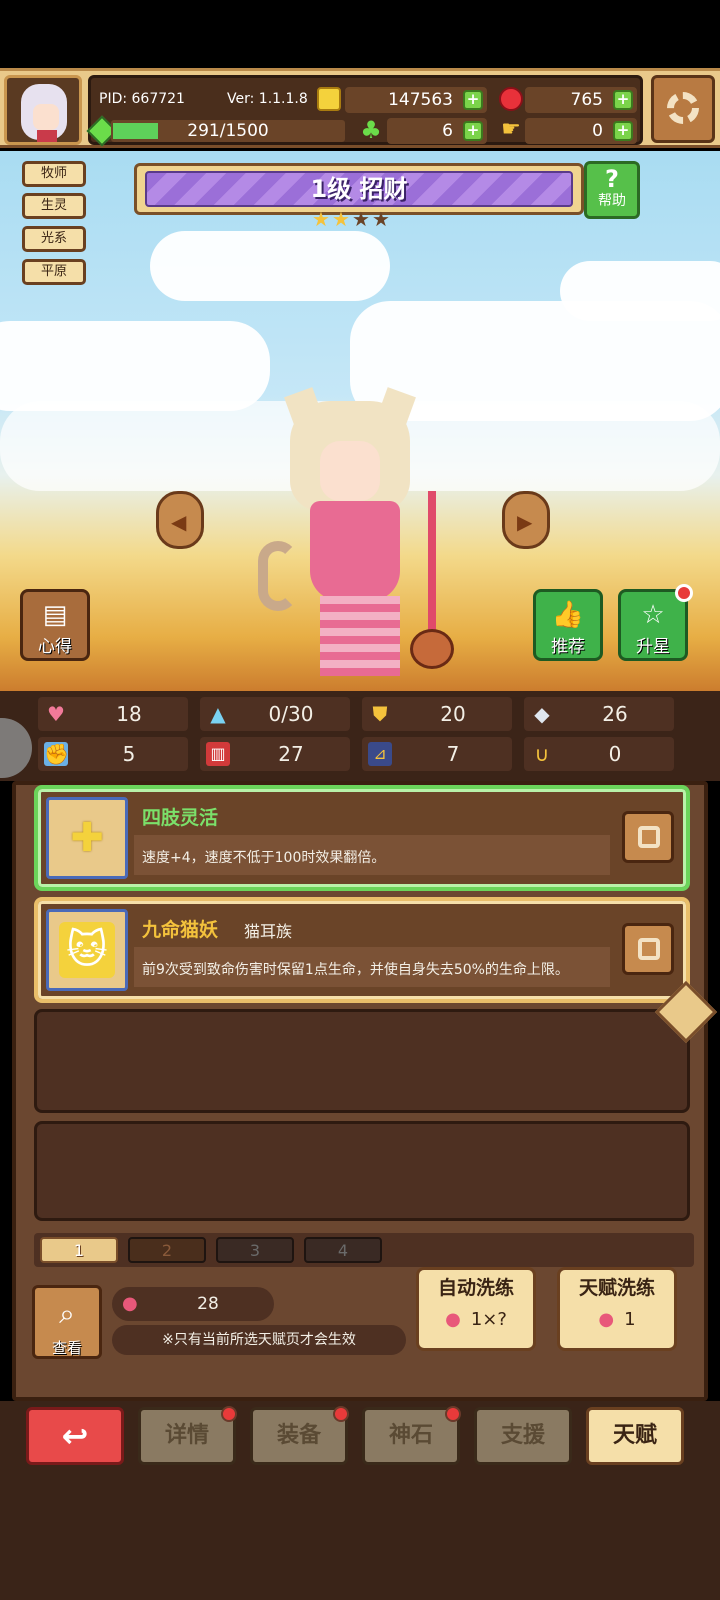 This screenshot has width=720, height=1600. I want to click on status-bar-area, so click(360, 34).